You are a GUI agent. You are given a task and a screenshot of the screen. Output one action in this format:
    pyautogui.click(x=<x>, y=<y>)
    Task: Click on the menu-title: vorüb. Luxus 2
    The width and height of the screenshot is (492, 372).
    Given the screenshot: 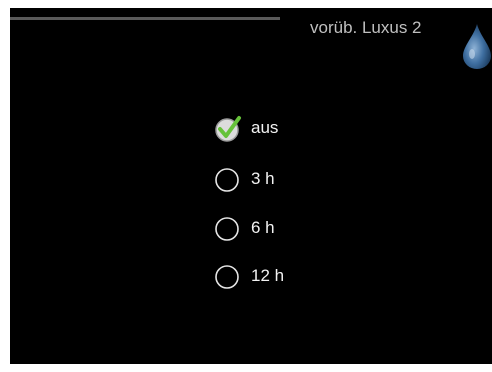 What is the action you would take?
    pyautogui.click(x=366, y=27)
    